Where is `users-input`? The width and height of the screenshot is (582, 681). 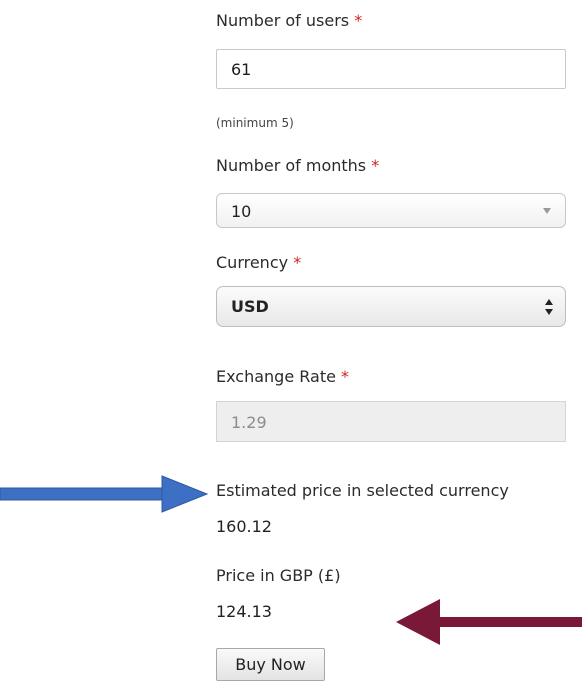 users-input is located at coordinates (391, 69).